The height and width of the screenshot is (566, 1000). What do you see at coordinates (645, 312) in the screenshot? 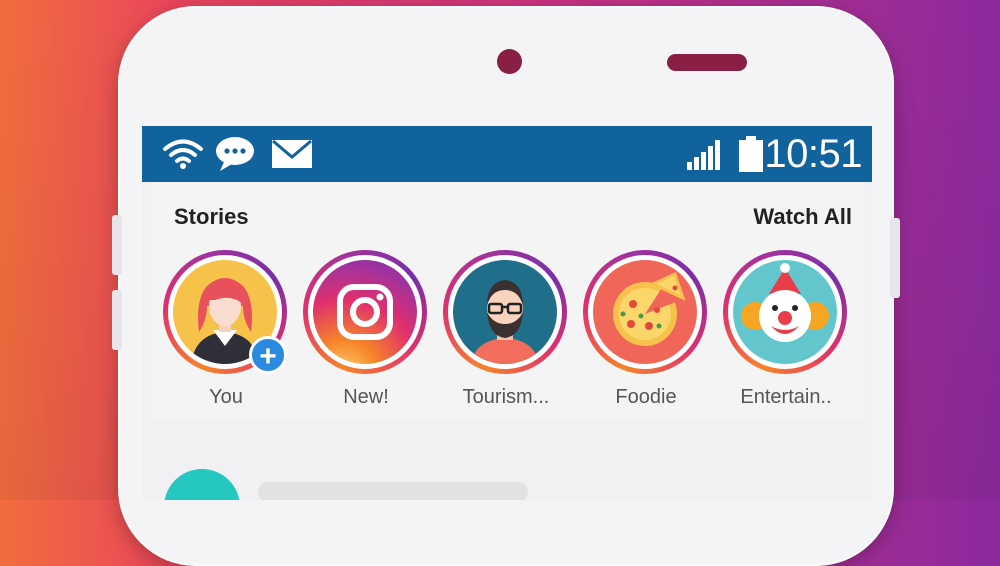
I see `pizza-icon` at bounding box center [645, 312].